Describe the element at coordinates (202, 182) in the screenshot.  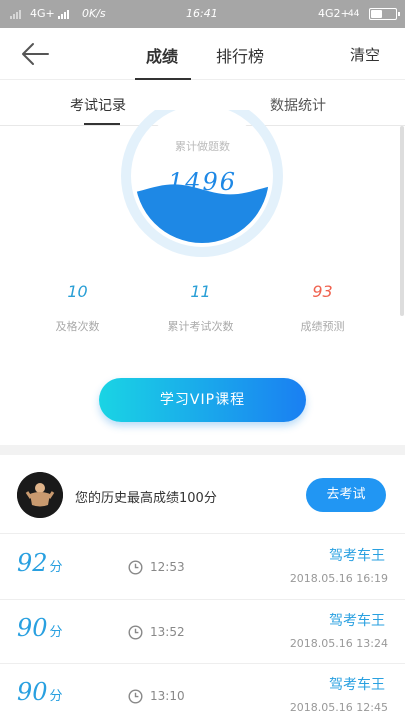
I see `gauge-value: 1496` at that location.